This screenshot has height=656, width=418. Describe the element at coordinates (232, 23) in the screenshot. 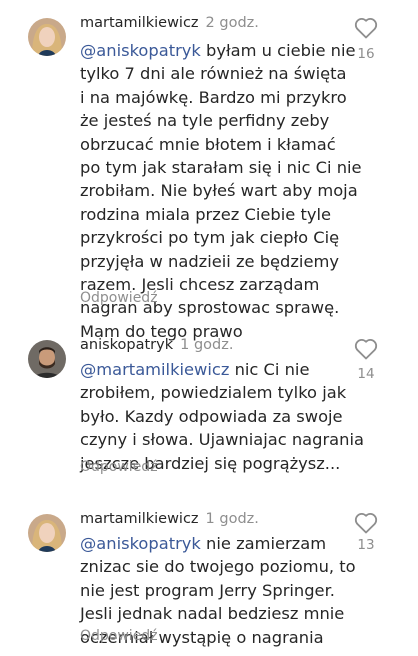

I see `timestamp: 2 godz.` at that location.